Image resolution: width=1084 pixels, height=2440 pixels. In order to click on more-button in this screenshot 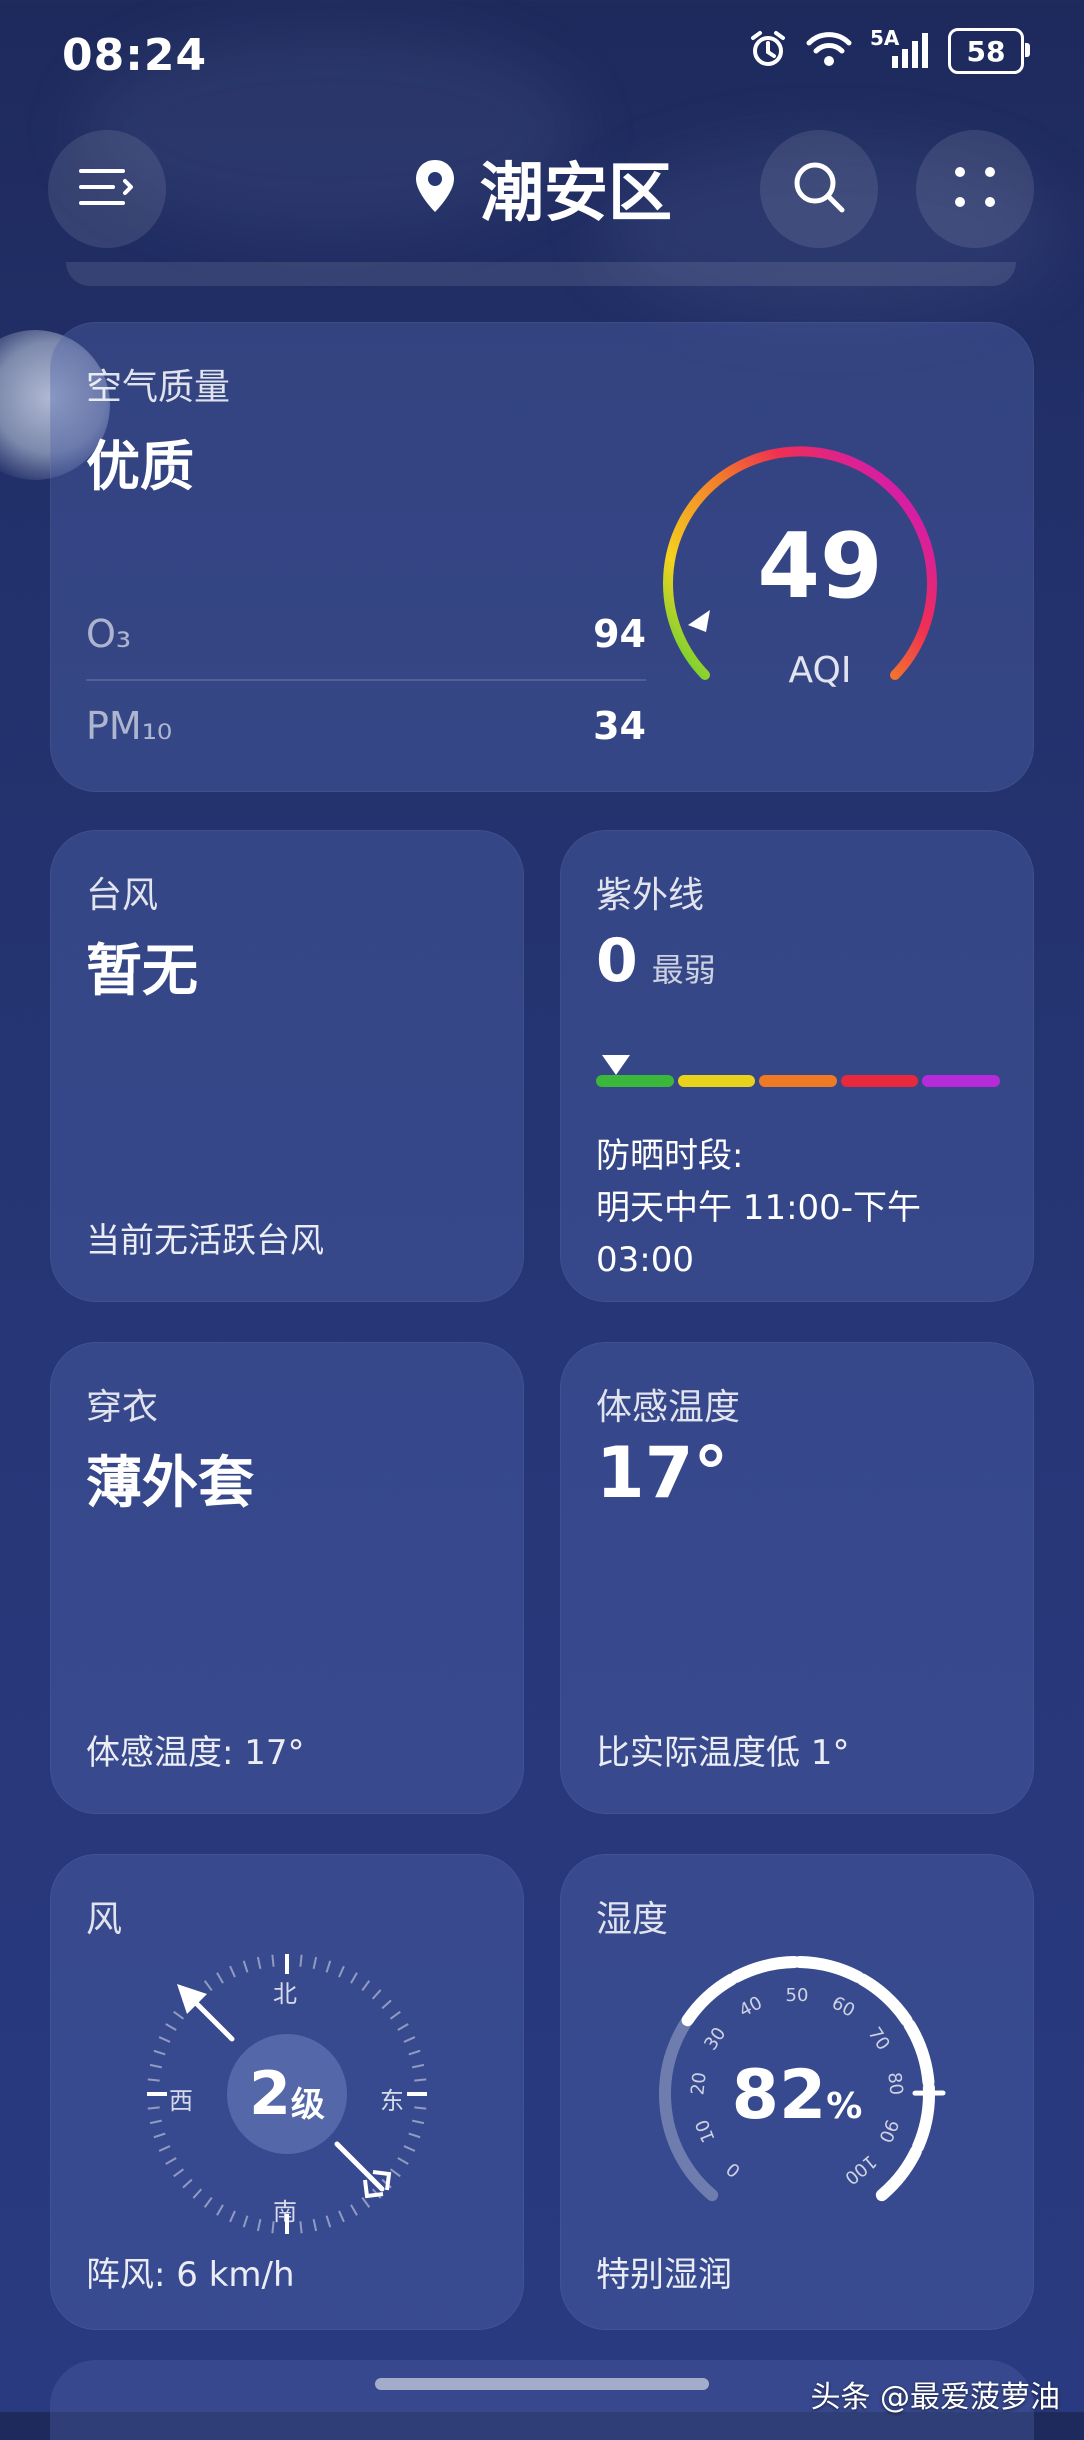, I will do `click(975, 189)`.